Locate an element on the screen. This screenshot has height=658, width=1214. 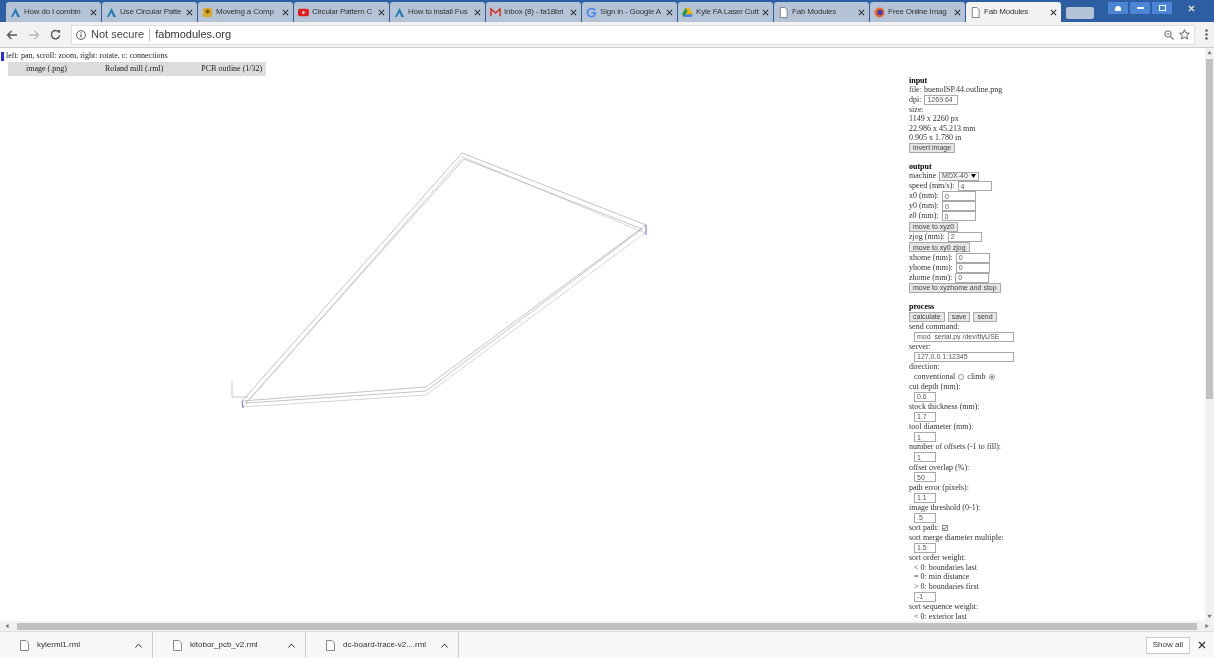
radio-label: conventional is located at coordinates (935, 376).